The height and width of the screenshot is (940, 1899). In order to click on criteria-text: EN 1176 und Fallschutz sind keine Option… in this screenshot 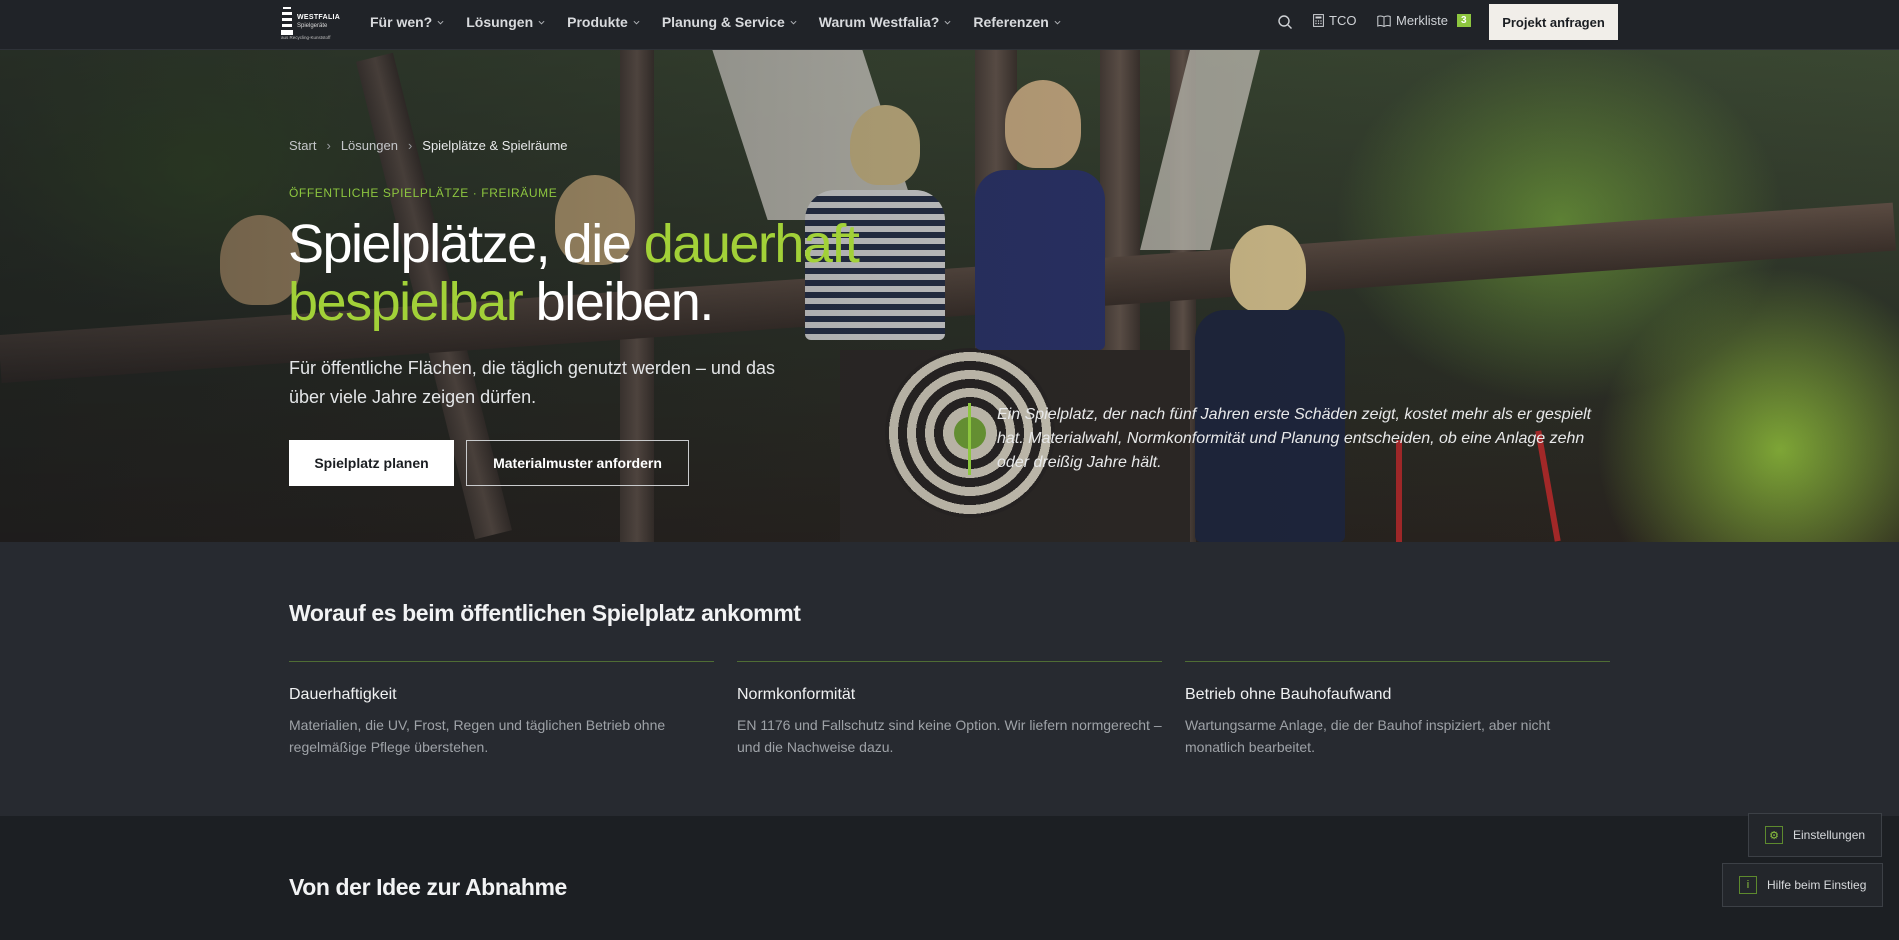, I will do `click(949, 736)`.